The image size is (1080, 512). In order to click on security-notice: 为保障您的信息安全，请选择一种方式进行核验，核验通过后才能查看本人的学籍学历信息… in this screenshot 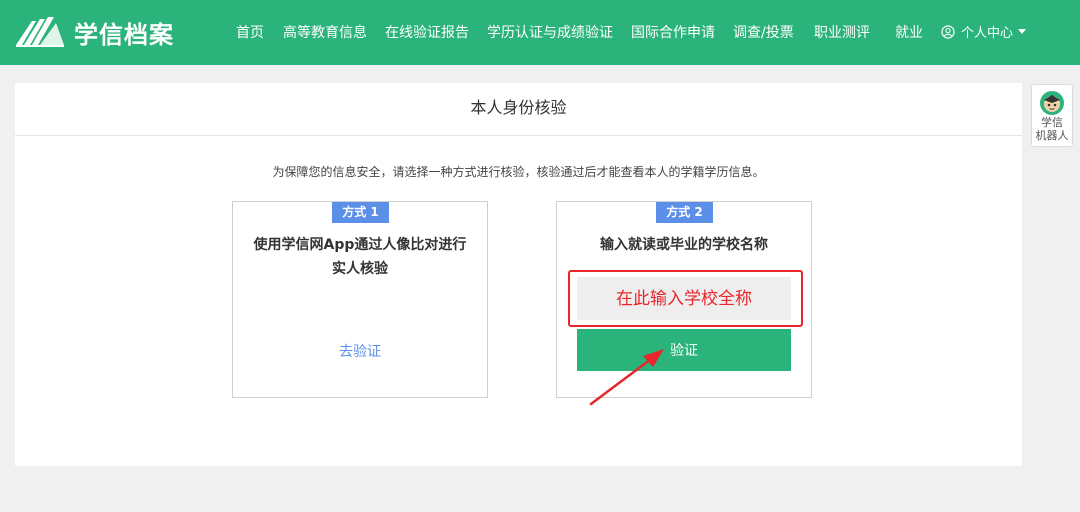, I will do `click(518, 172)`.